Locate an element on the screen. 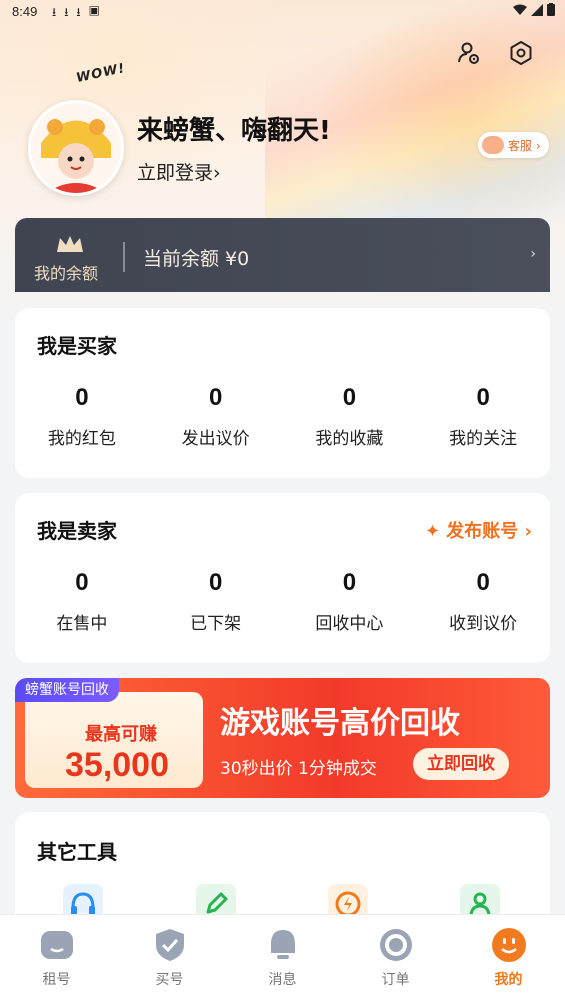 This screenshot has height=1004, width=565. battery-icon is located at coordinates (551, 9).